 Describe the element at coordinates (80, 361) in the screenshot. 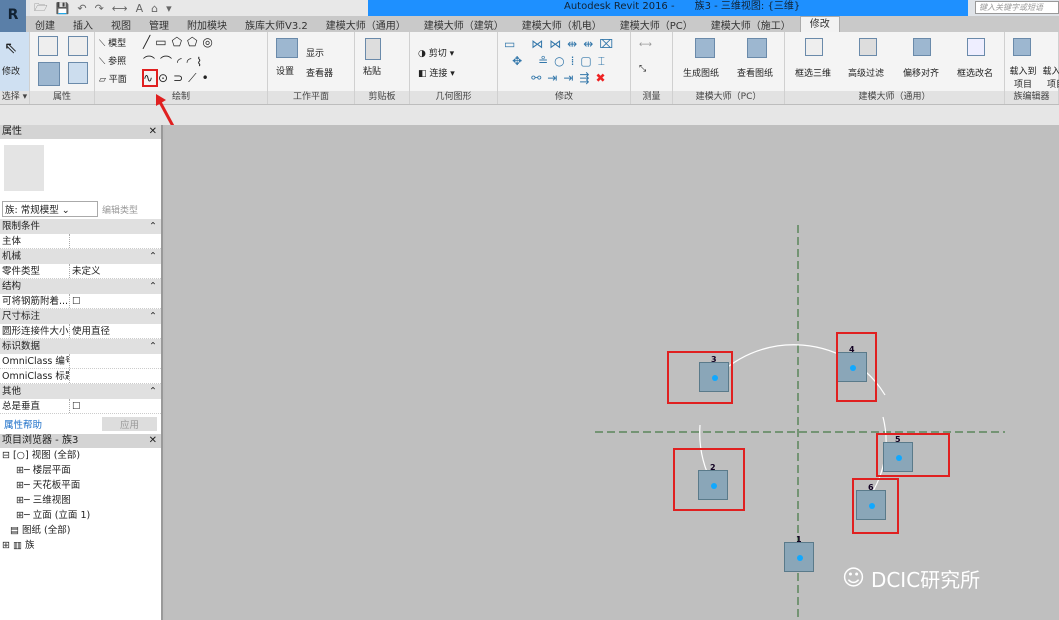

I see `property-row: OmniClass 编号` at that location.